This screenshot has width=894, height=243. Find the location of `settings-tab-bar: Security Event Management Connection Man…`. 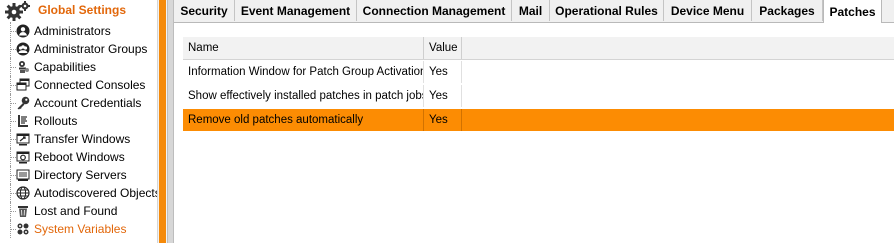

settings-tab-bar: Security Event Management Connection Man… is located at coordinates (534, 11).